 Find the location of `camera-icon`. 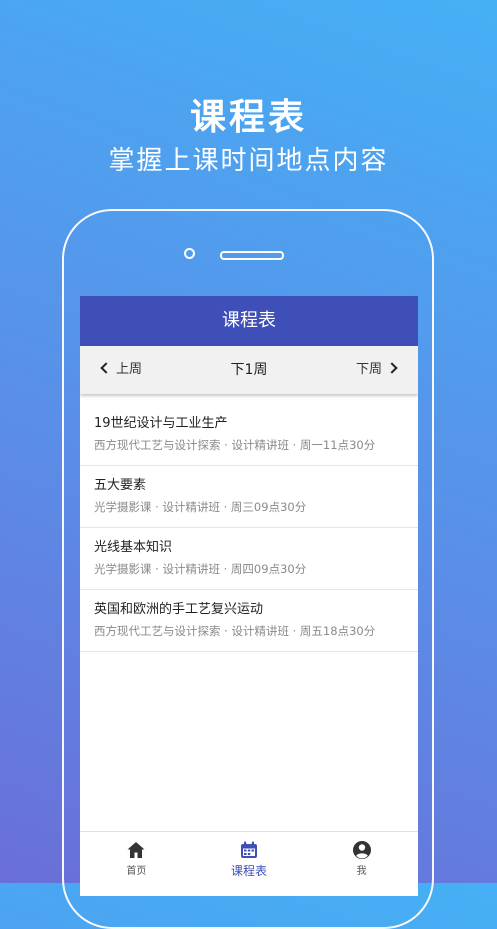

camera-icon is located at coordinates (189, 253).